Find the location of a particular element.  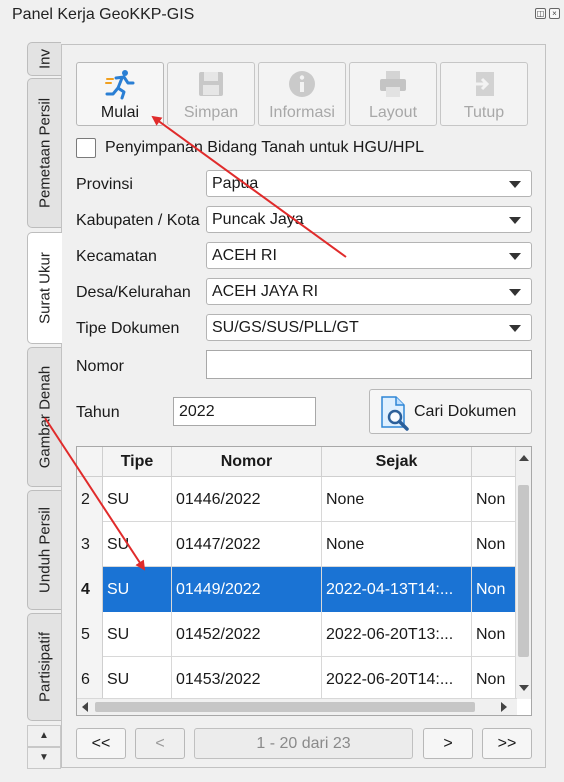

tab-pemetaan-persil-label: Pemetaan Persil is located at coordinates (44, 153).